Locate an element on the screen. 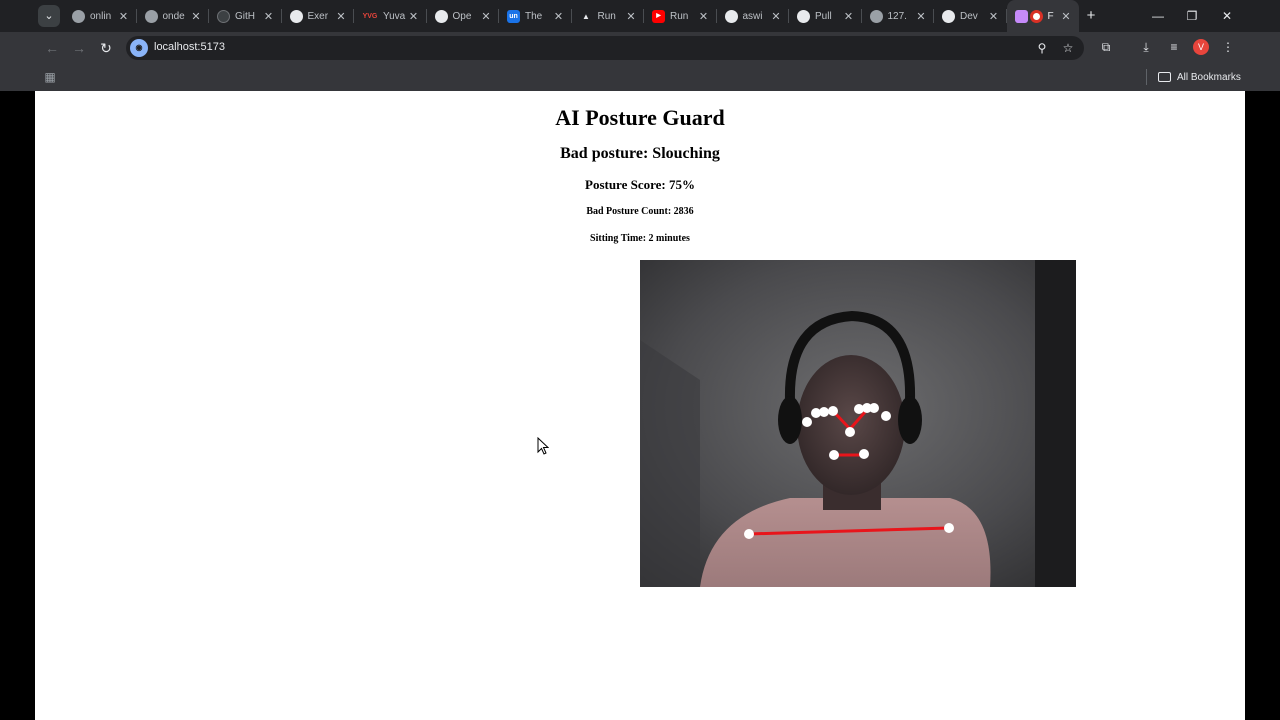  browser-tab: Pull ✕ is located at coordinates (825, 16).